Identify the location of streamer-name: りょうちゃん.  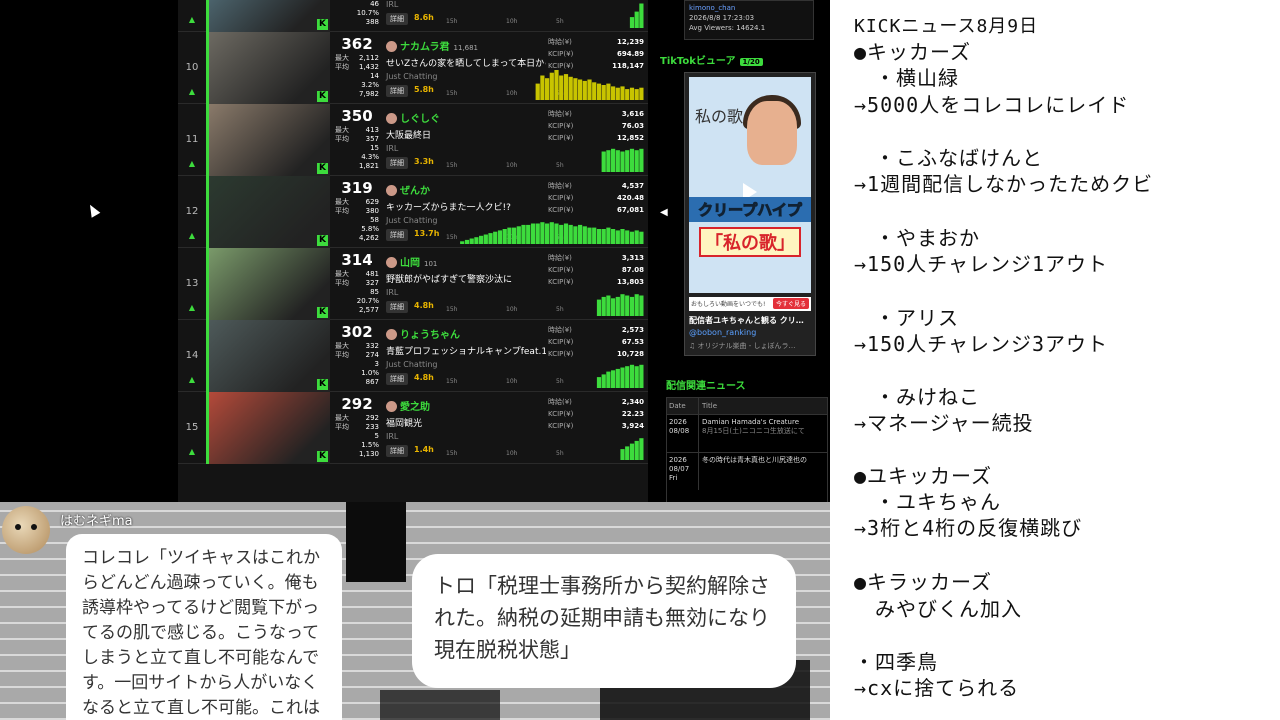
(466, 333).